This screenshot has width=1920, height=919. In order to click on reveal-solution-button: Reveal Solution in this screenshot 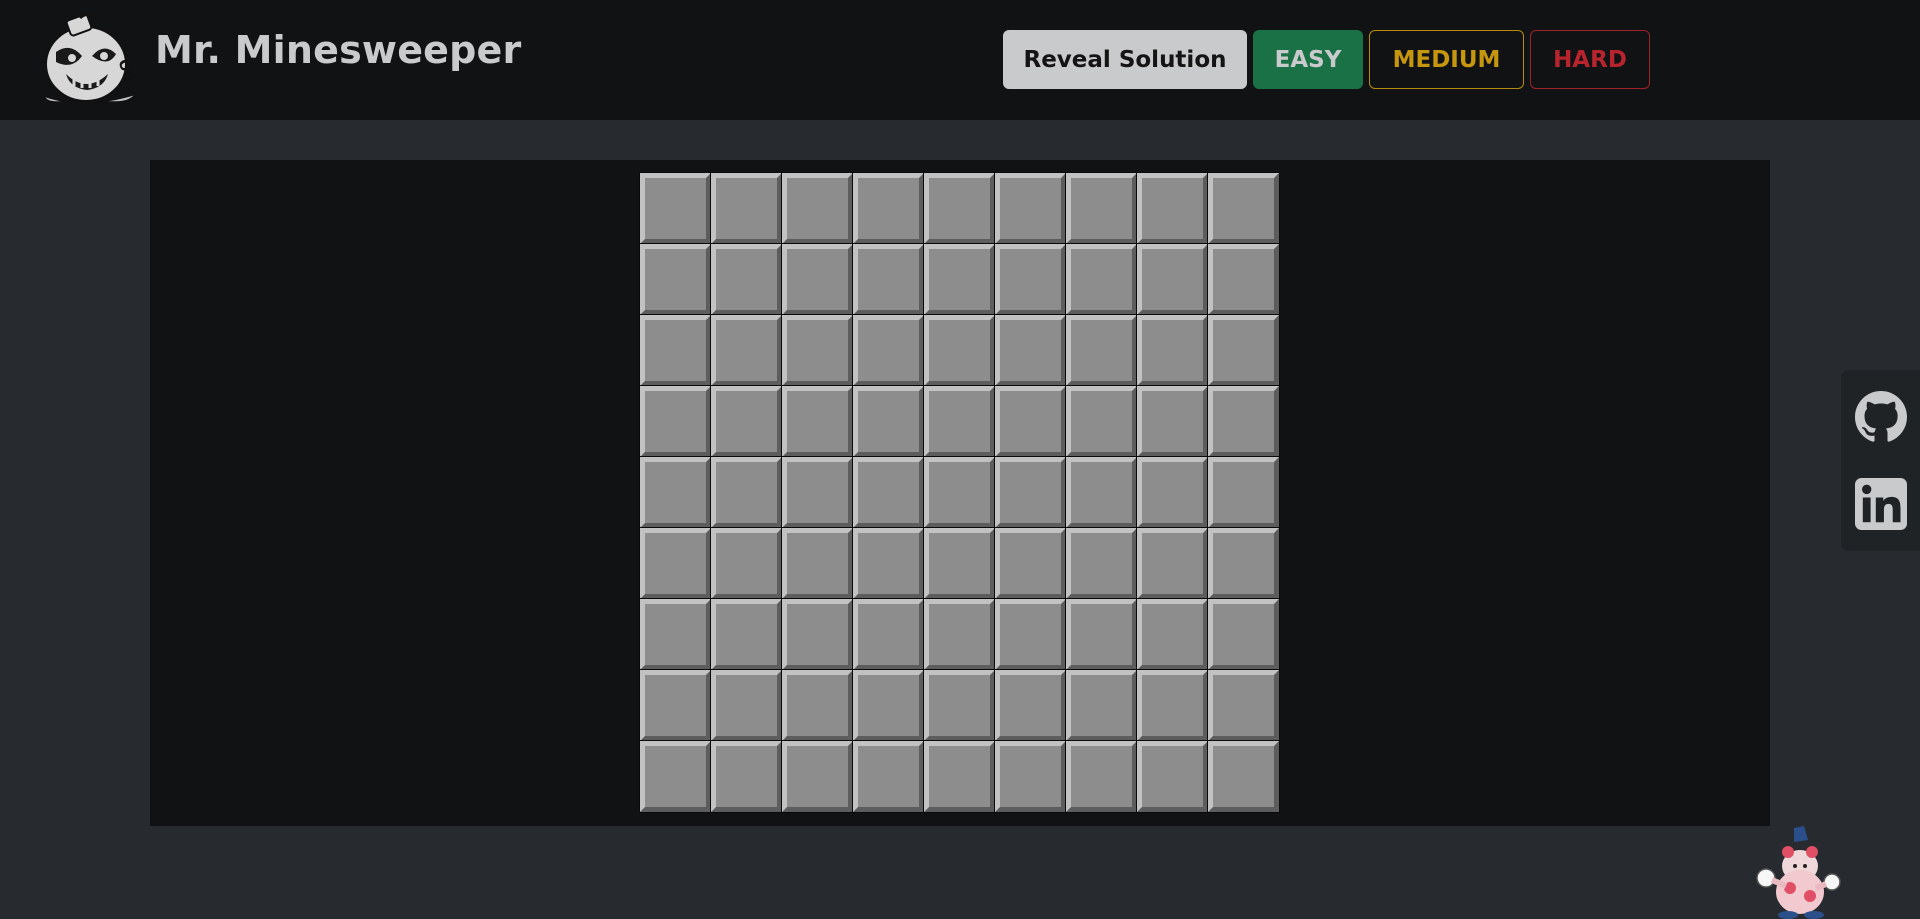, I will do `click(1125, 59)`.